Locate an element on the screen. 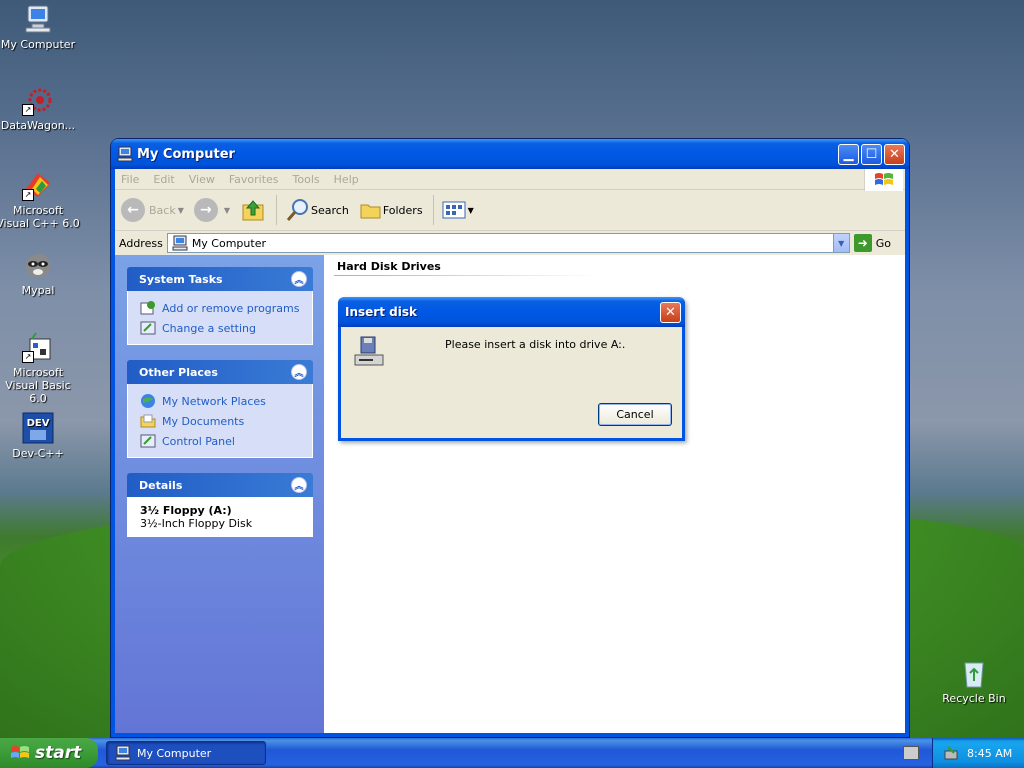  menu-file: File is located at coordinates (130, 179).